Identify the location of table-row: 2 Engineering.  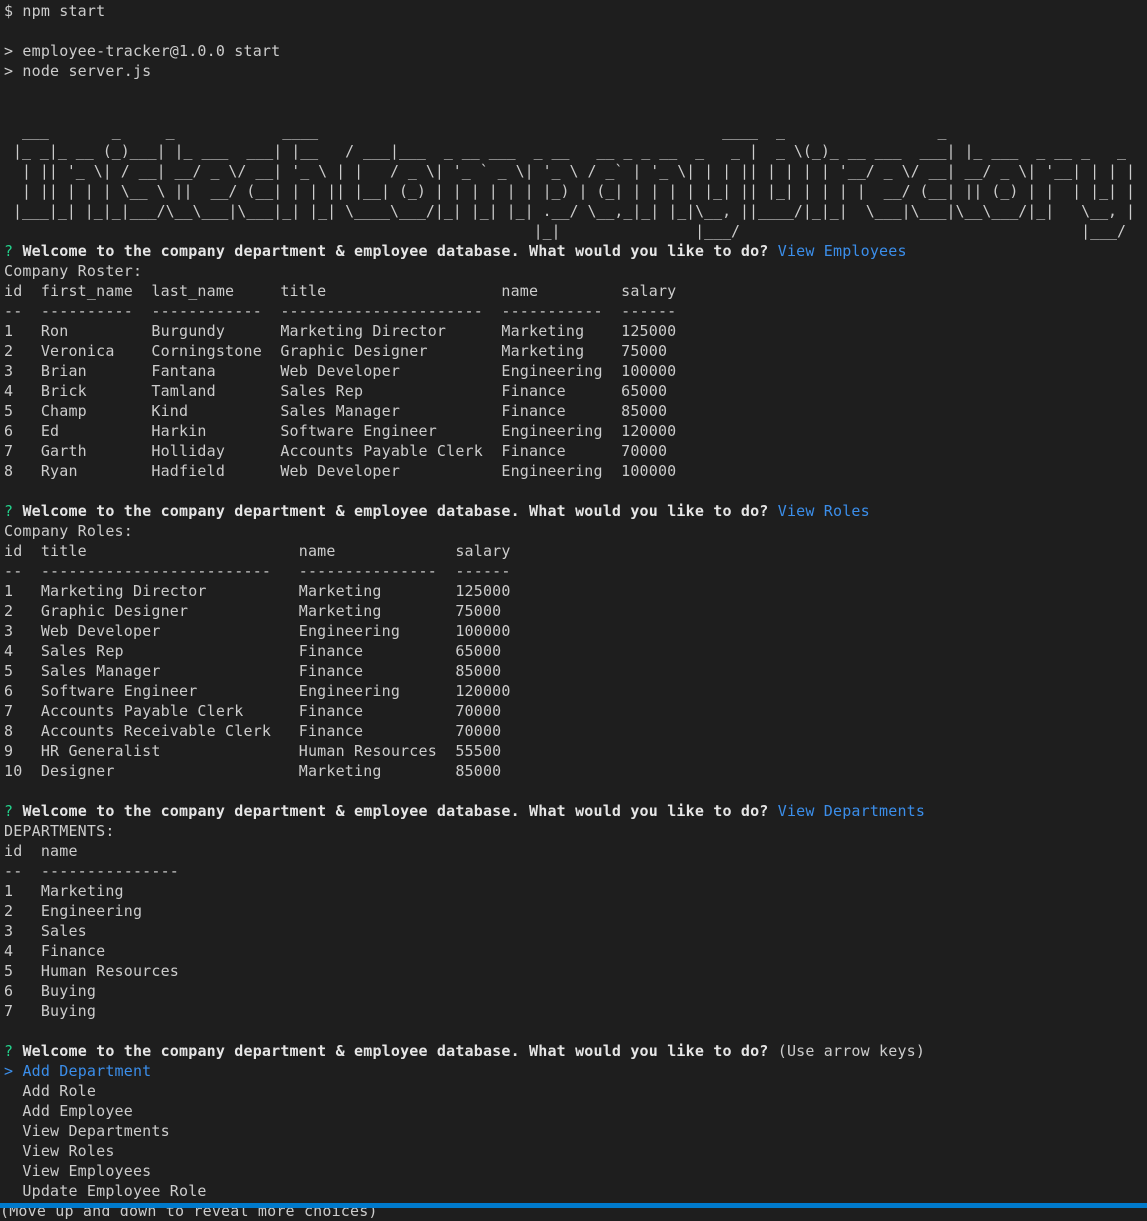
(73, 911).